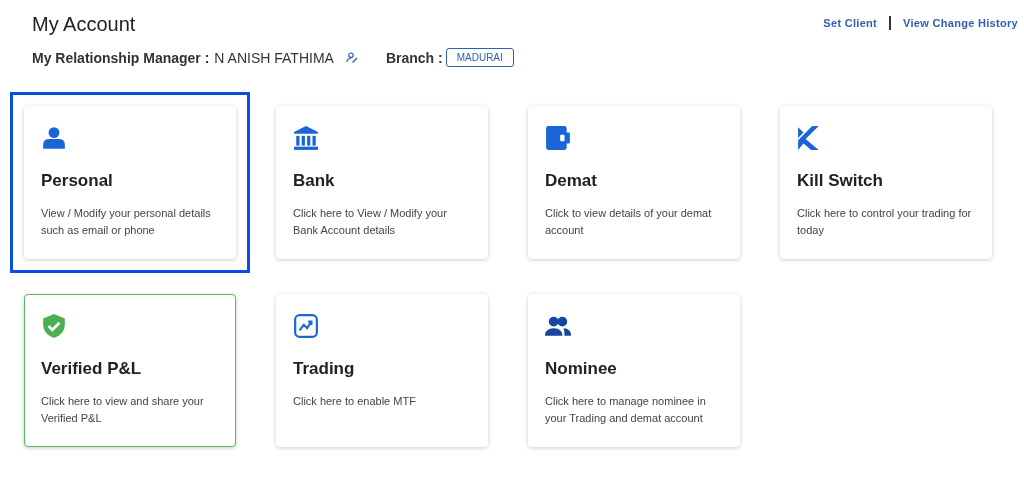 This screenshot has width=1024, height=481. I want to click on account-card: Trading Click here to enable MTF, so click(382, 370).